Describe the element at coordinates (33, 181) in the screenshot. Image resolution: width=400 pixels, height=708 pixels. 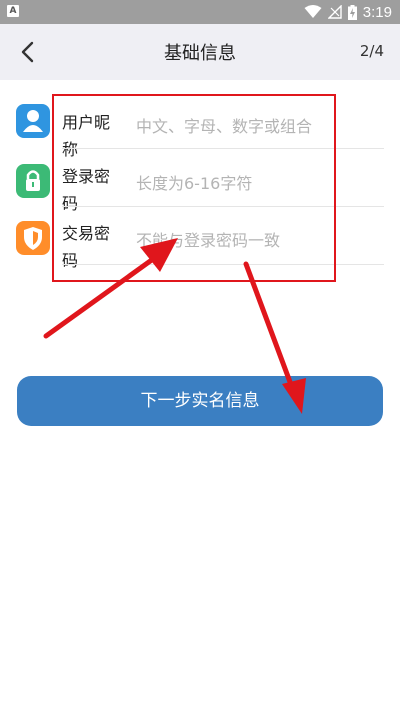
I see `lock-icon` at that location.